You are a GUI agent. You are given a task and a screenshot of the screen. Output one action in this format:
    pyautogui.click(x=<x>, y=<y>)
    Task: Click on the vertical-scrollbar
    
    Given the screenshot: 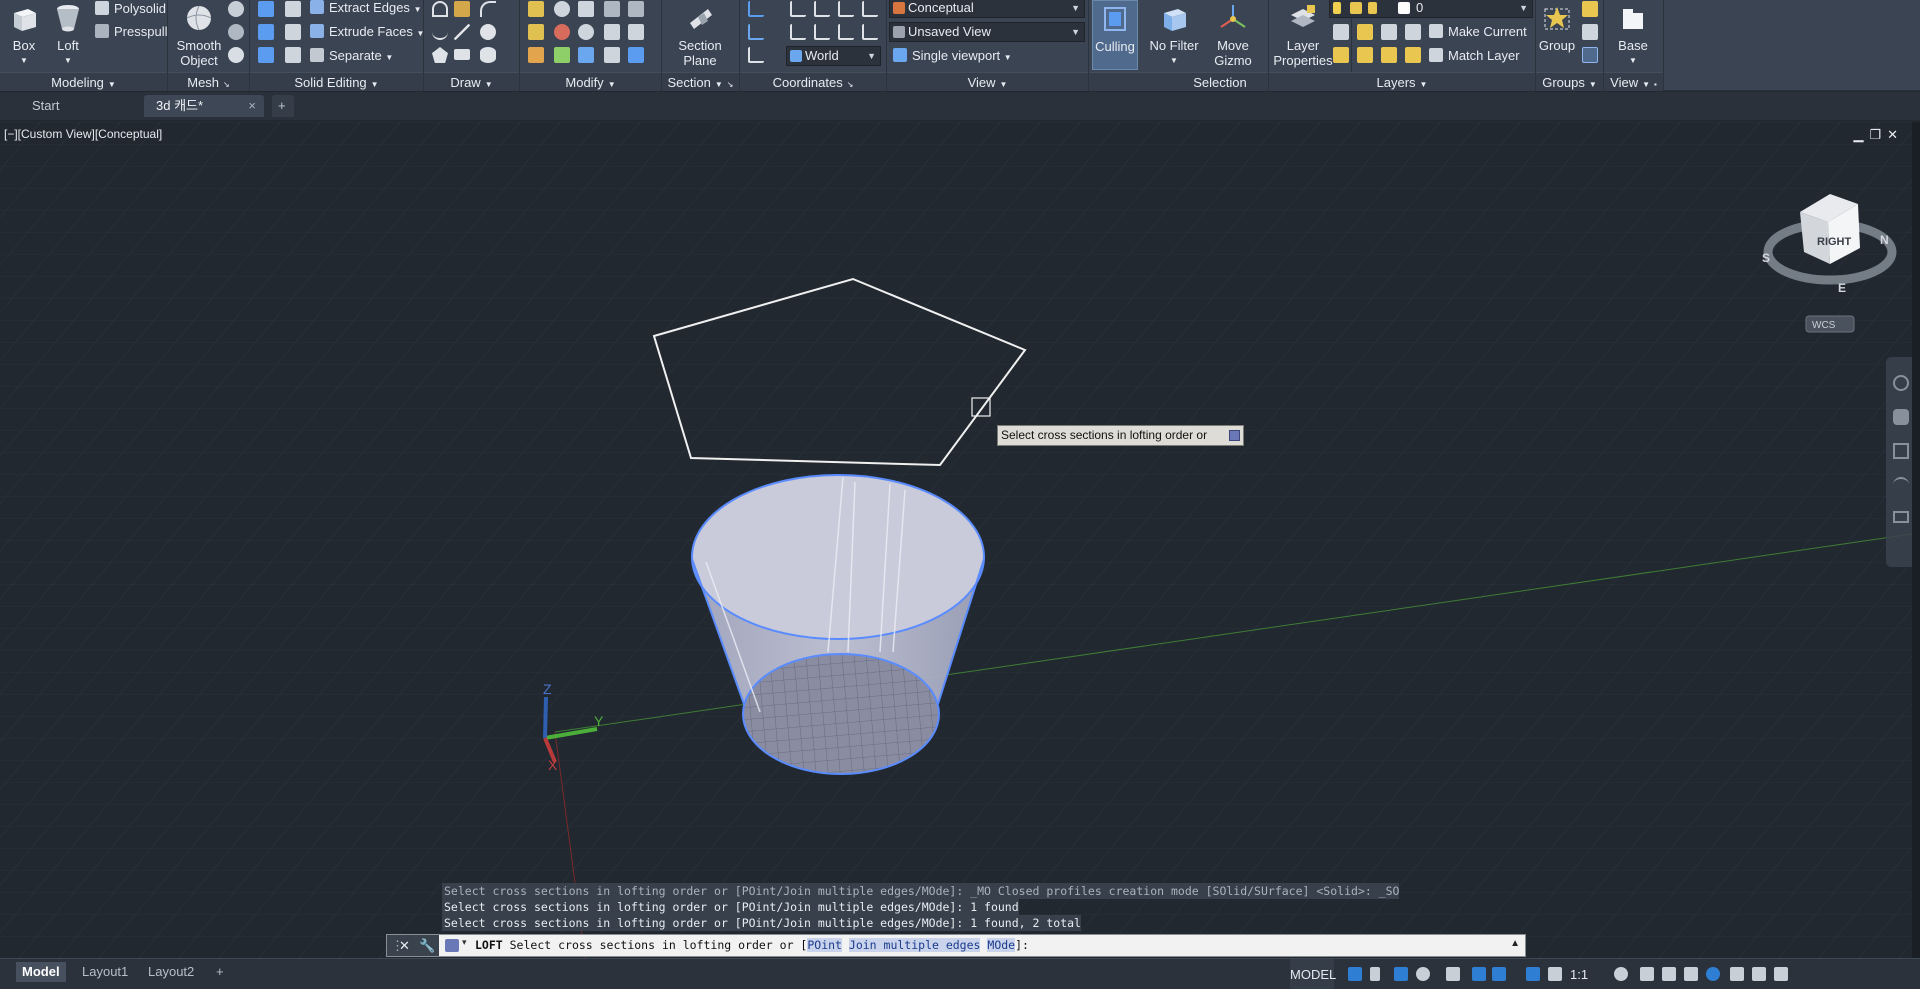 What is the action you would take?
    pyautogui.click(x=1916, y=540)
    